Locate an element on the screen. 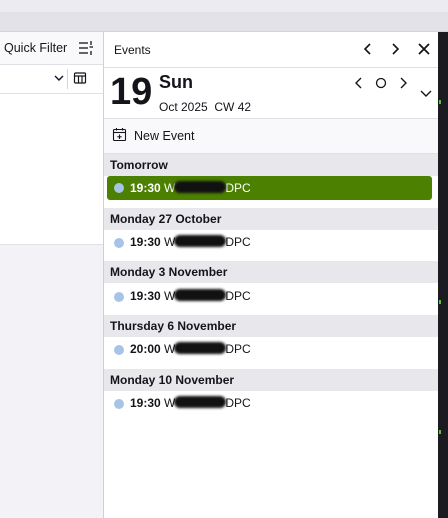 The width and height of the screenshot is (448, 518). new-event-button: New Event is located at coordinates (153, 136).